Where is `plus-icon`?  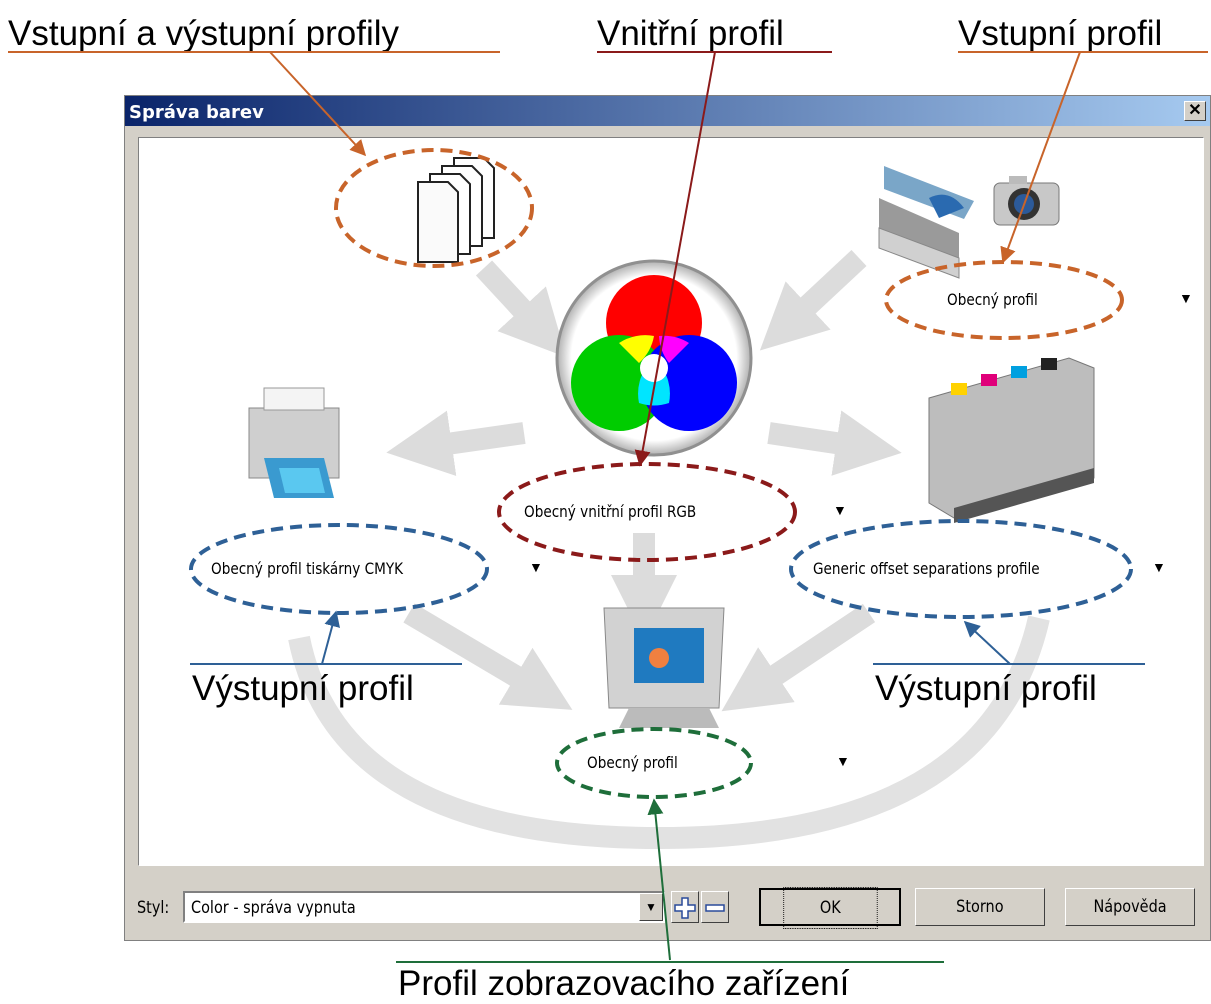 plus-icon is located at coordinates (685, 908).